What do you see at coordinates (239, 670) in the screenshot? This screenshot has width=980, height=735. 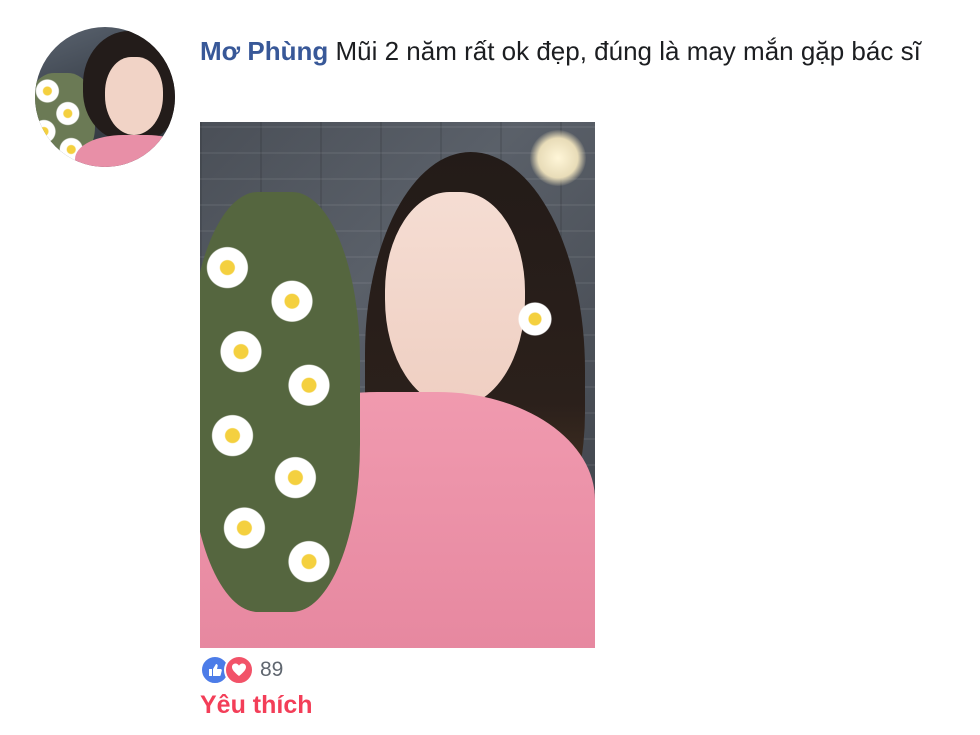 I see `heart-icon` at bounding box center [239, 670].